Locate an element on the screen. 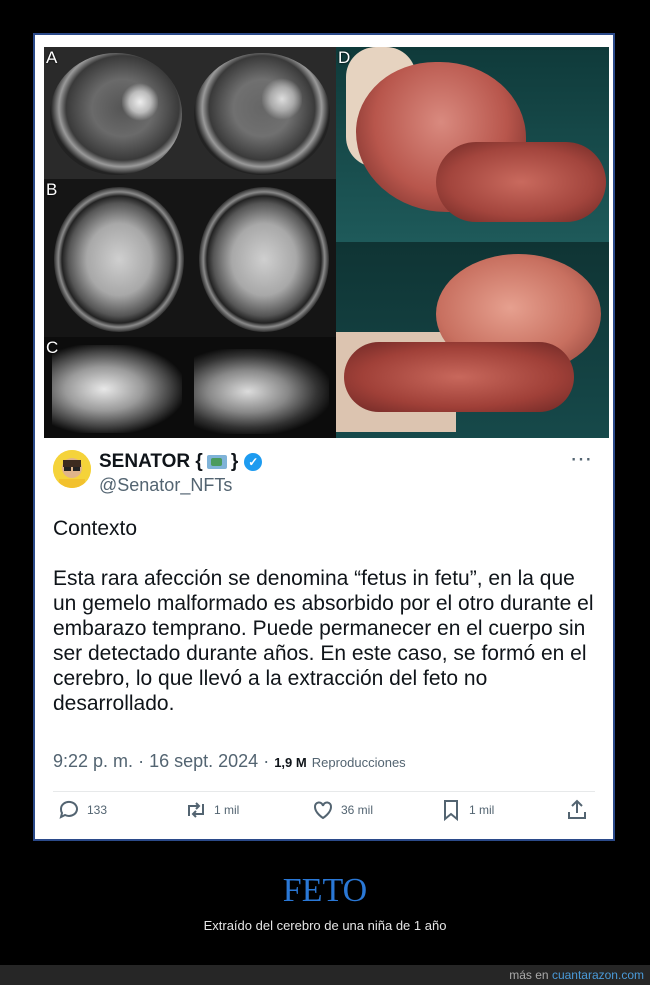  bookmark-count: 1 mil is located at coordinates (482, 810).